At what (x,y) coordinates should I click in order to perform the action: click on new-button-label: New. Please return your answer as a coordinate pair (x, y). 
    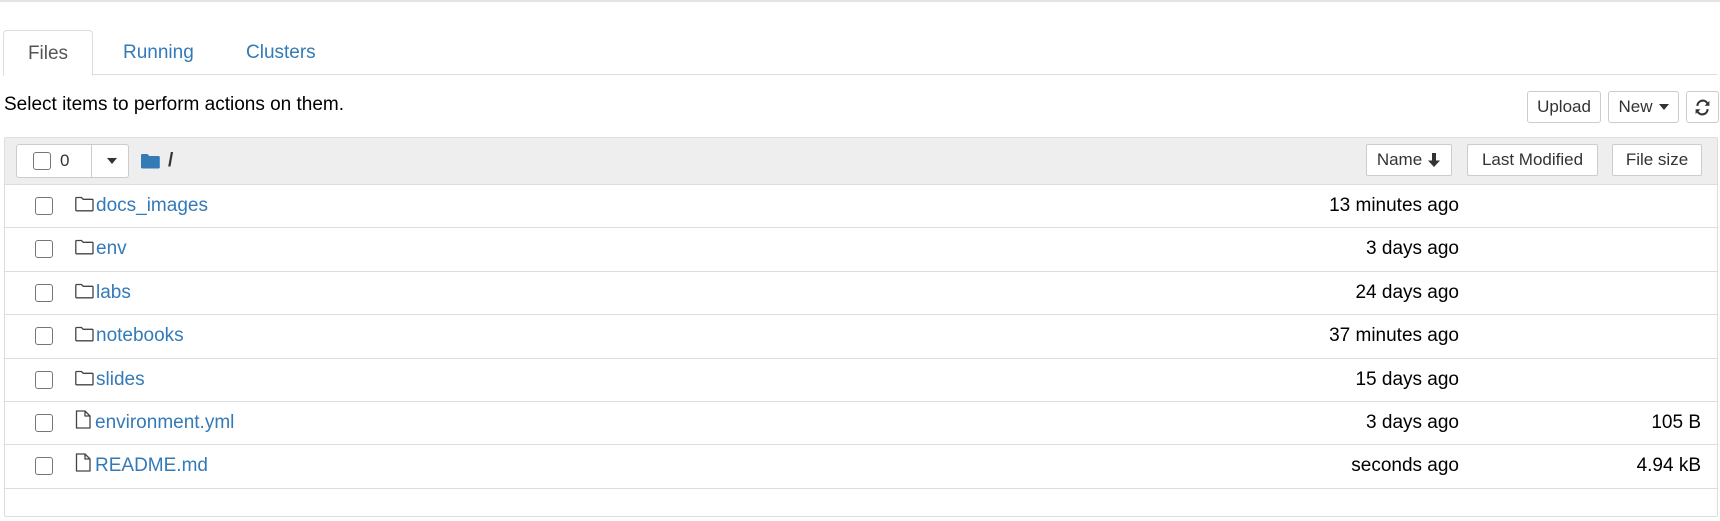
    Looking at the image, I should click on (1635, 106).